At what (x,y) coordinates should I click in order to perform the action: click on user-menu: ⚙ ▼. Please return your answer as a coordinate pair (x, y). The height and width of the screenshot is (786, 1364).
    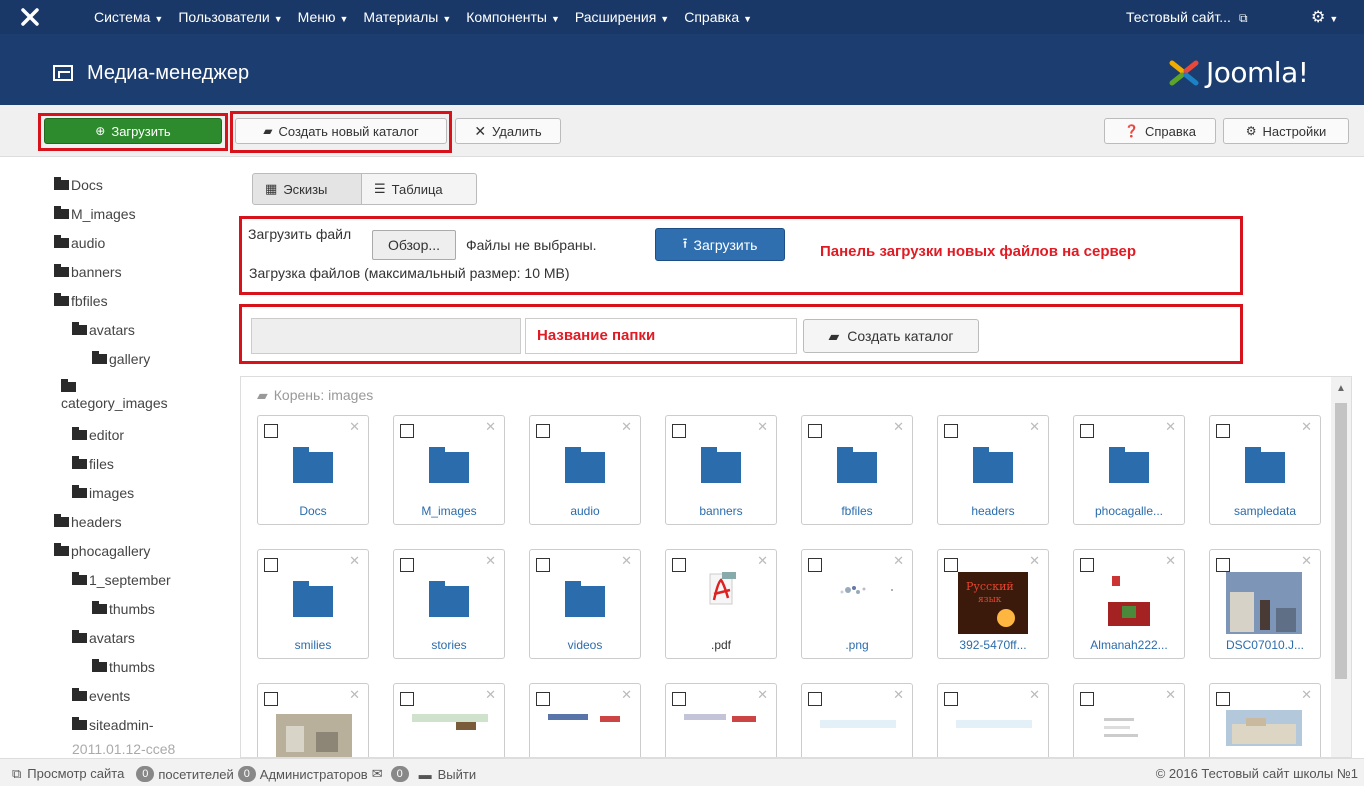
    Looking at the image, I should click on (1324, 17).